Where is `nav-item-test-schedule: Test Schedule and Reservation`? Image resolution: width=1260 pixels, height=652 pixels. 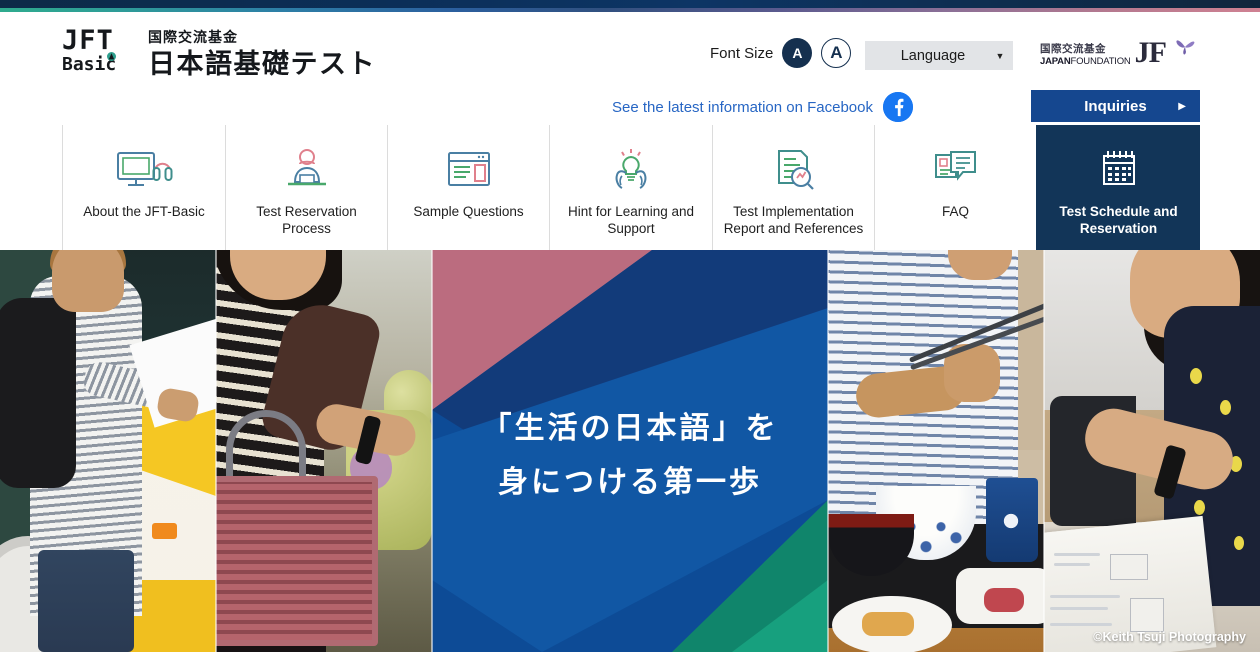 nav-item-test-schedule: Test Schedule and Reservation is located at coordinates (1118, 187).